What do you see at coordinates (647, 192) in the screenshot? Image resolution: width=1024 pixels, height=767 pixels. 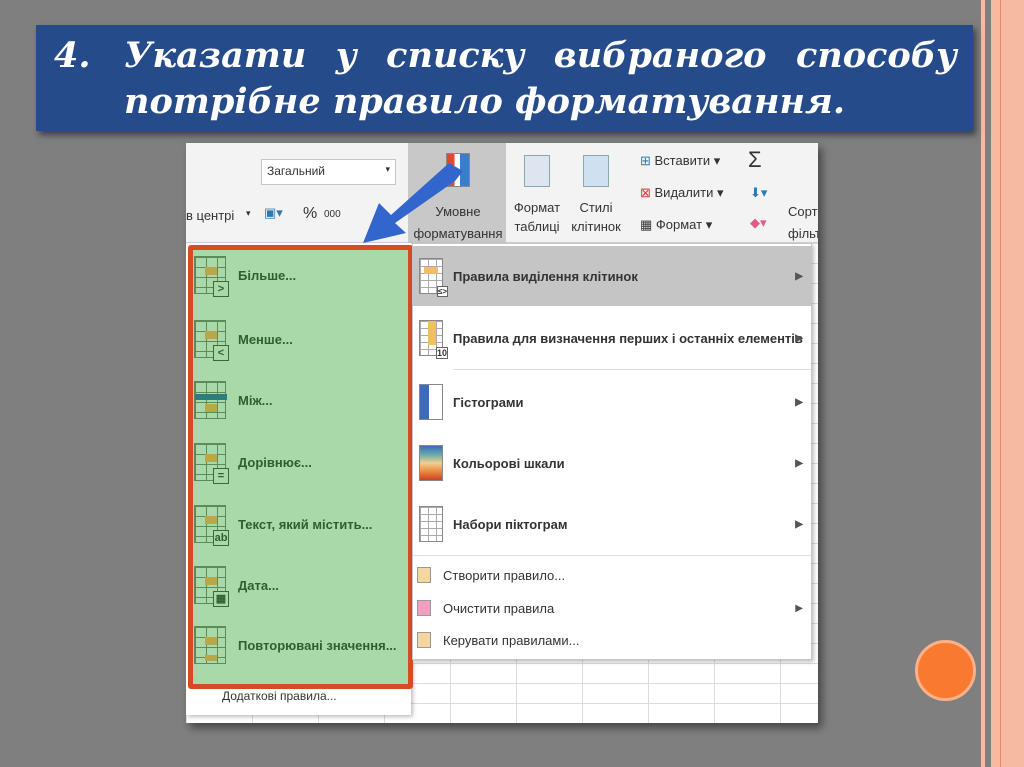 I see `delete-icon: ⊠` at bounding box center [647, 192].